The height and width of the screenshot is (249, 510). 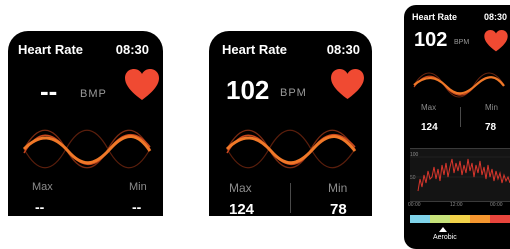 I want to click on min-value: --, so click(x=137, y=207).